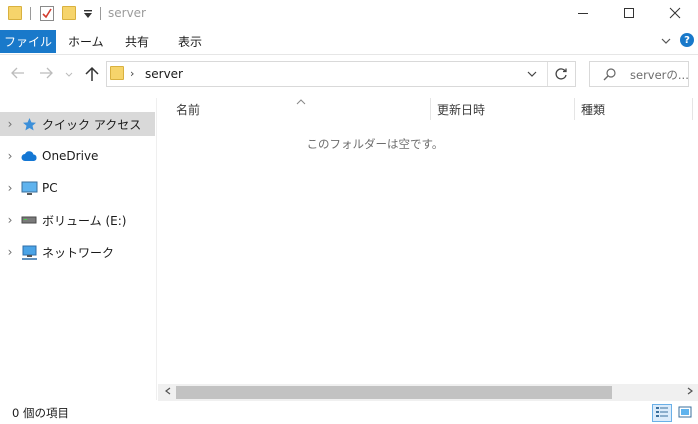 The width and height of the screenshot is (698, 424). Describe the element at coordinates (636, 109) in the screenshot. I see `column-header-type: 種類` at that location.